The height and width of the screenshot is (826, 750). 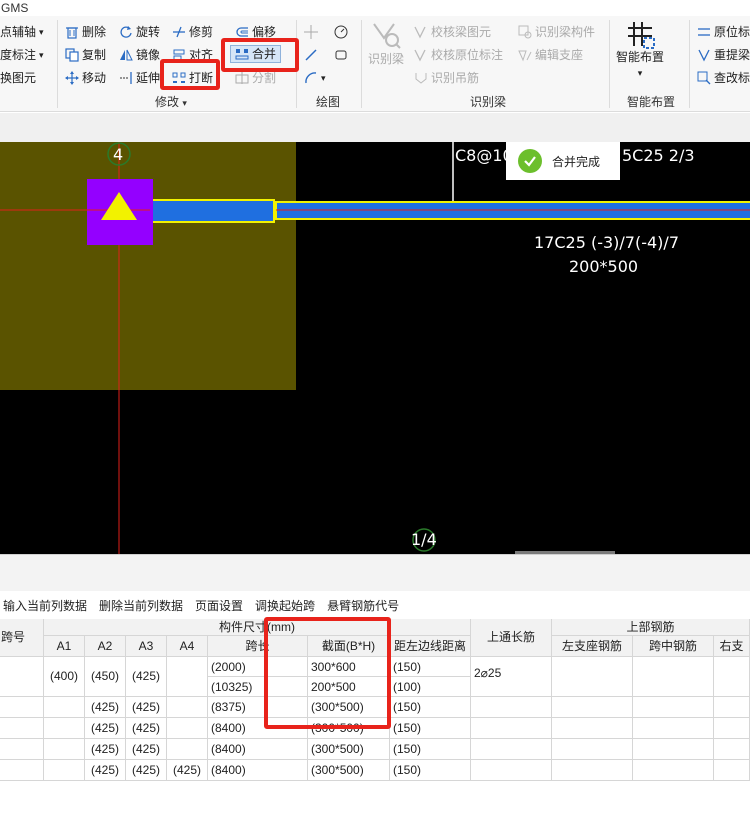 What do you see at coordinates (311, 55) in the screenshot?
I see `draw-line-button` at bounding box center [311, 55].